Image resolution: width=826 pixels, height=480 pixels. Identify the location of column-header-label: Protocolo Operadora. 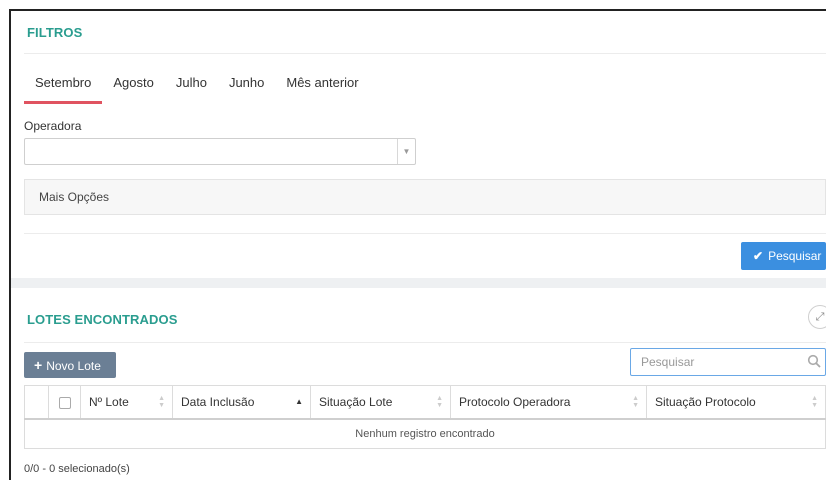
(515, 401).